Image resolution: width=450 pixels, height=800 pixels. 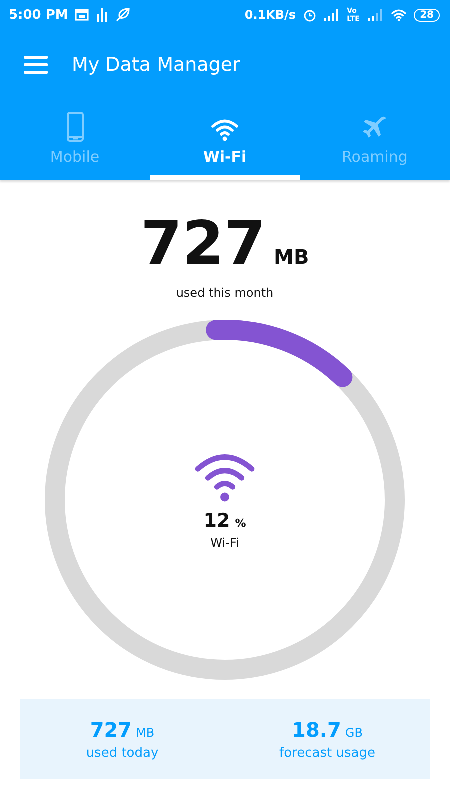 What do you see at coordinates (203, 244) in the screenshot?
I see `monthly-usage-value: 727` at bounding box center [203, 244].